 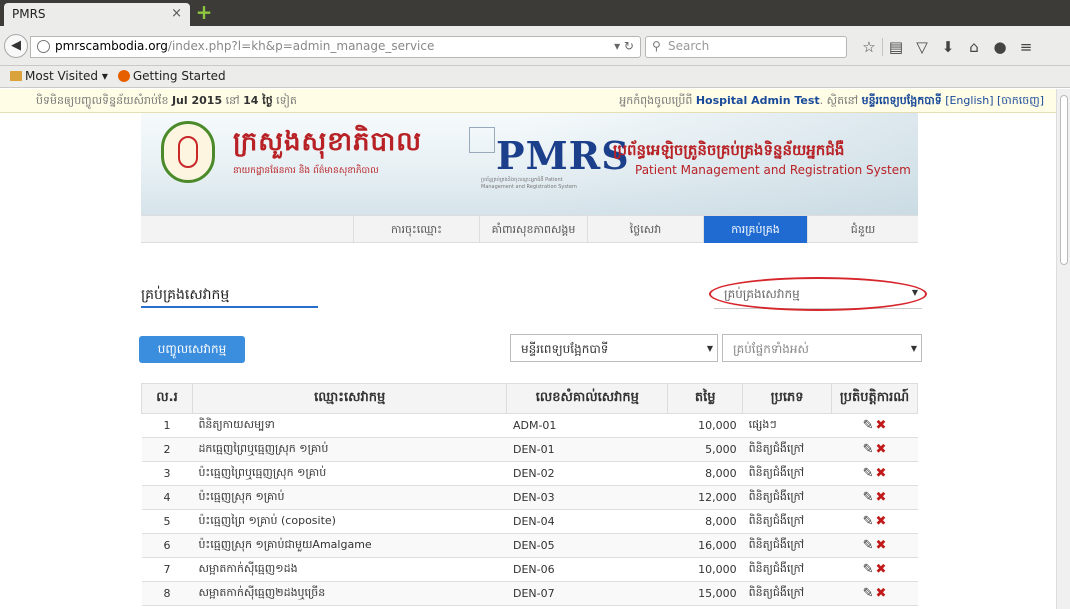 I want to click on header-price: តម្លៃ, so click(x=705, y=398).